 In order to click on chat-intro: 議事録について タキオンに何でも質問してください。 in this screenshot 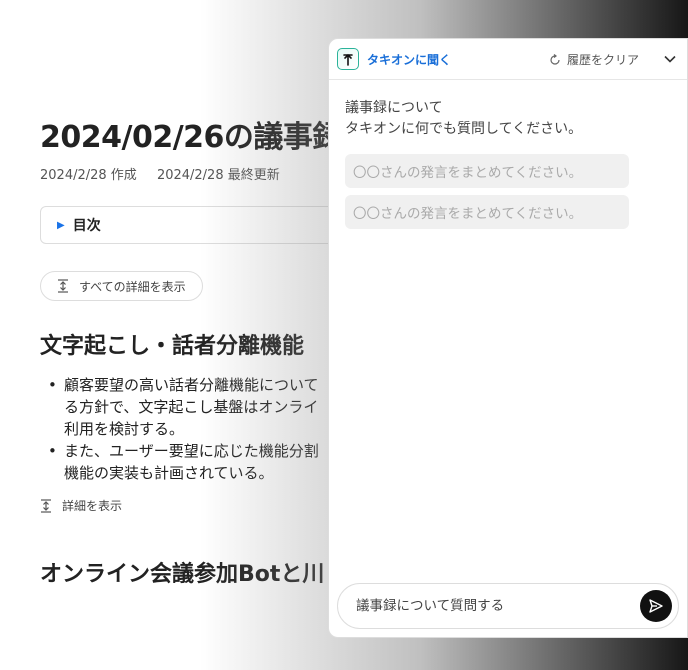, I will do `click(508, 110)`.